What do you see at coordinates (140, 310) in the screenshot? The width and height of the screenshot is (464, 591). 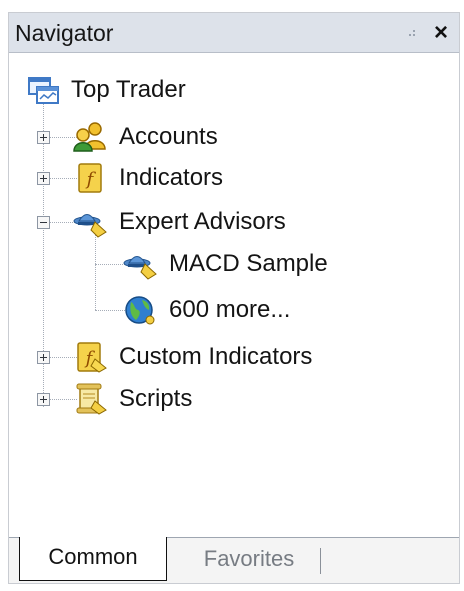 I see `globe-icon` at bounding box center [140, 310].